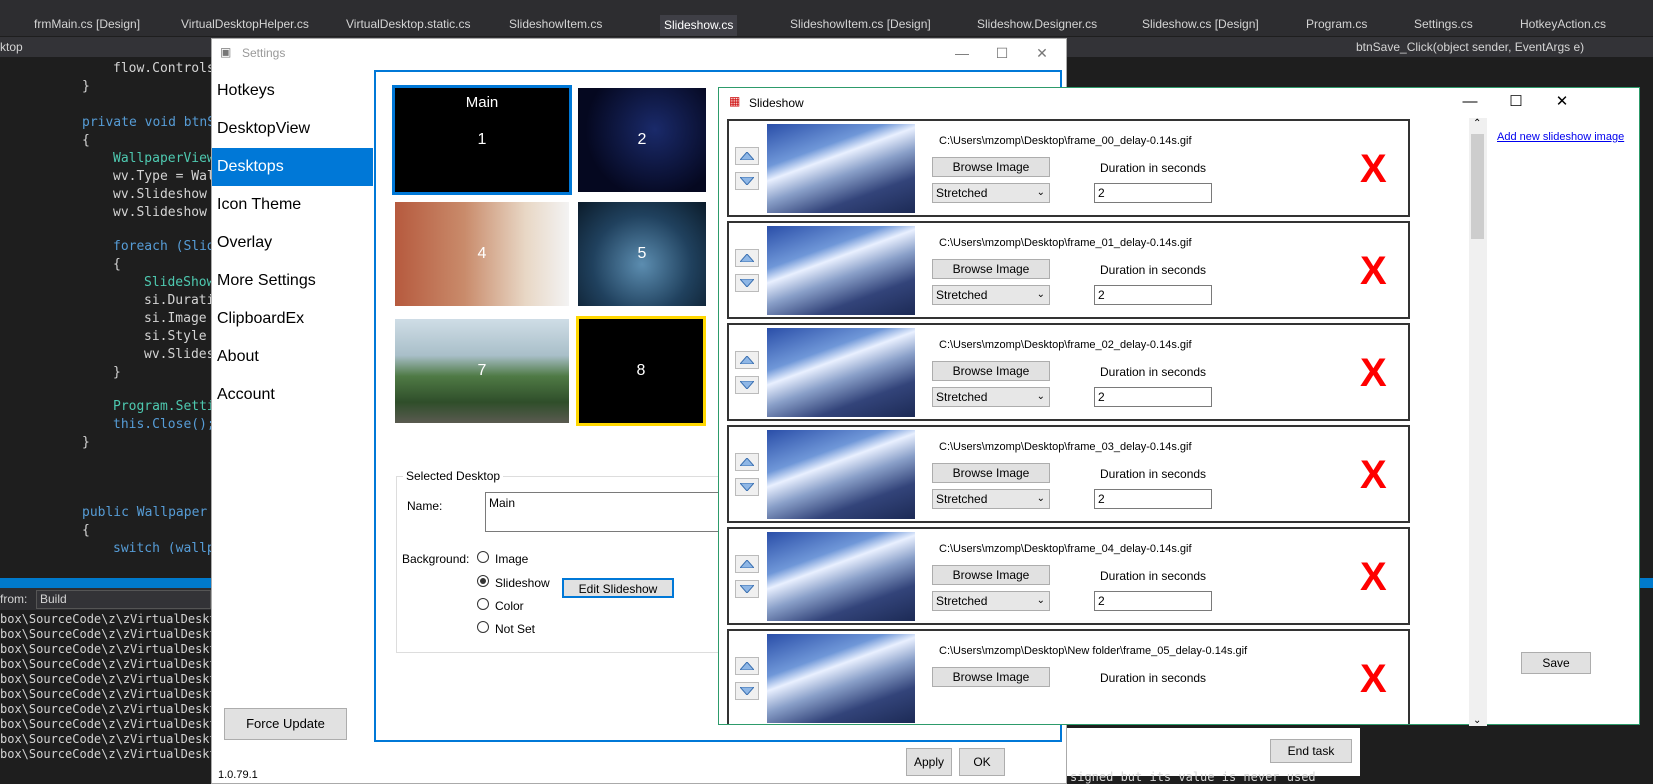 The height and width of the screenshot is (784, 1653). Describe the element at coordinates (292, 91) in the screenshot. I see `nav-item-hotkeys: Hotkeys` at that location.